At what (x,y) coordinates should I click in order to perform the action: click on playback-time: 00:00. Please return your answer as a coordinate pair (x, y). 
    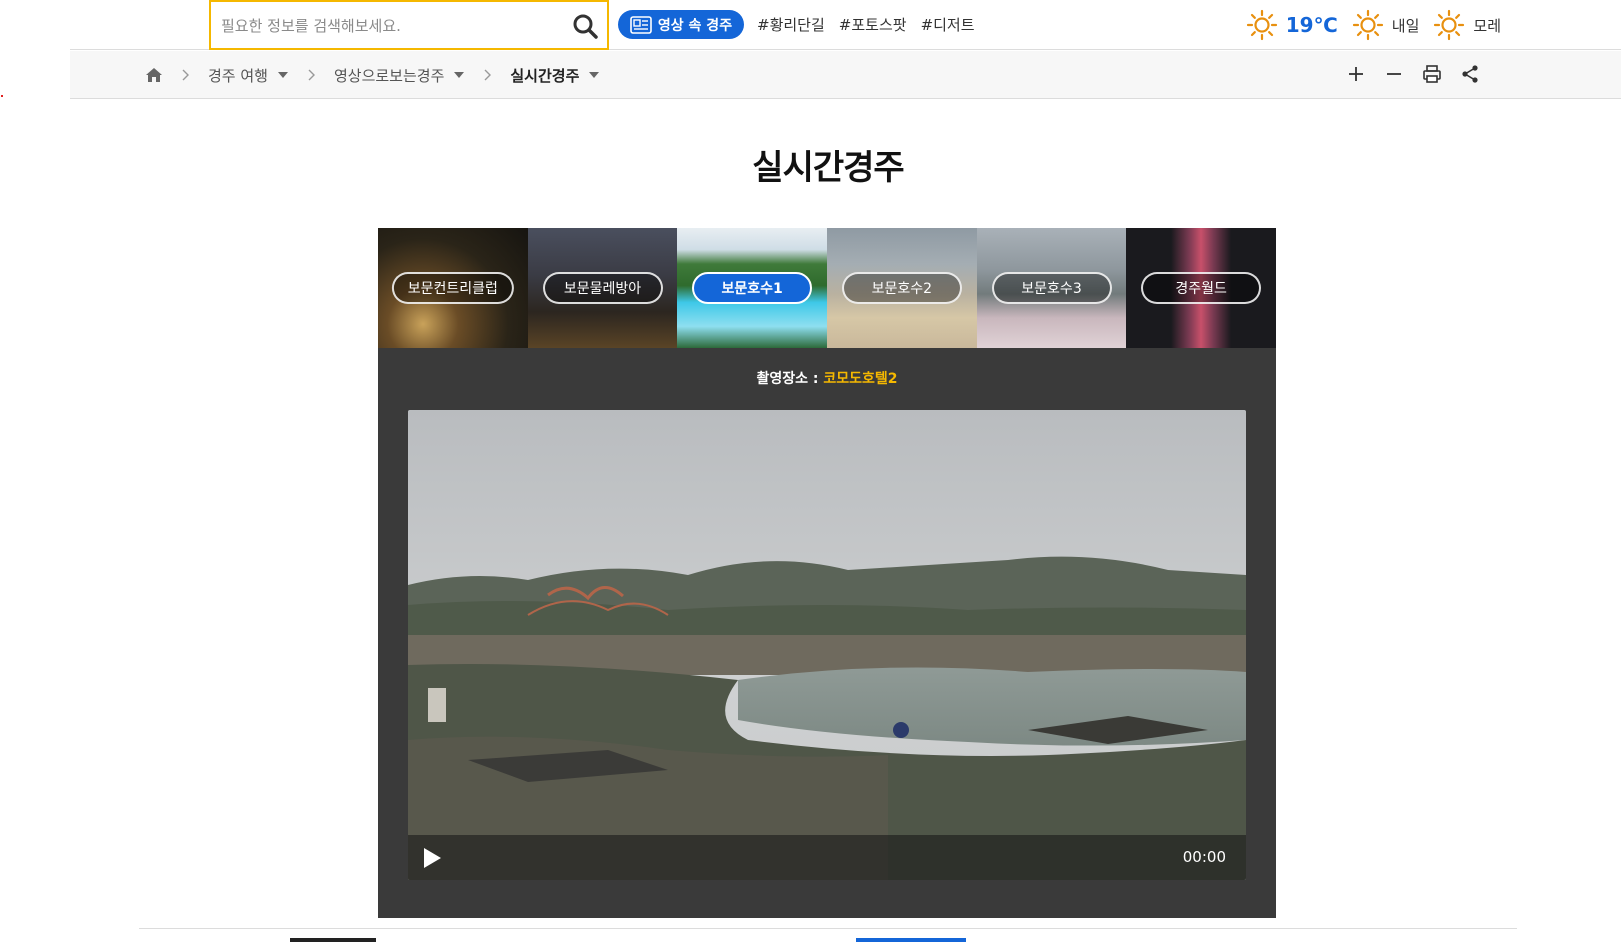
    Looking at the image, I should click on (1204, 857).